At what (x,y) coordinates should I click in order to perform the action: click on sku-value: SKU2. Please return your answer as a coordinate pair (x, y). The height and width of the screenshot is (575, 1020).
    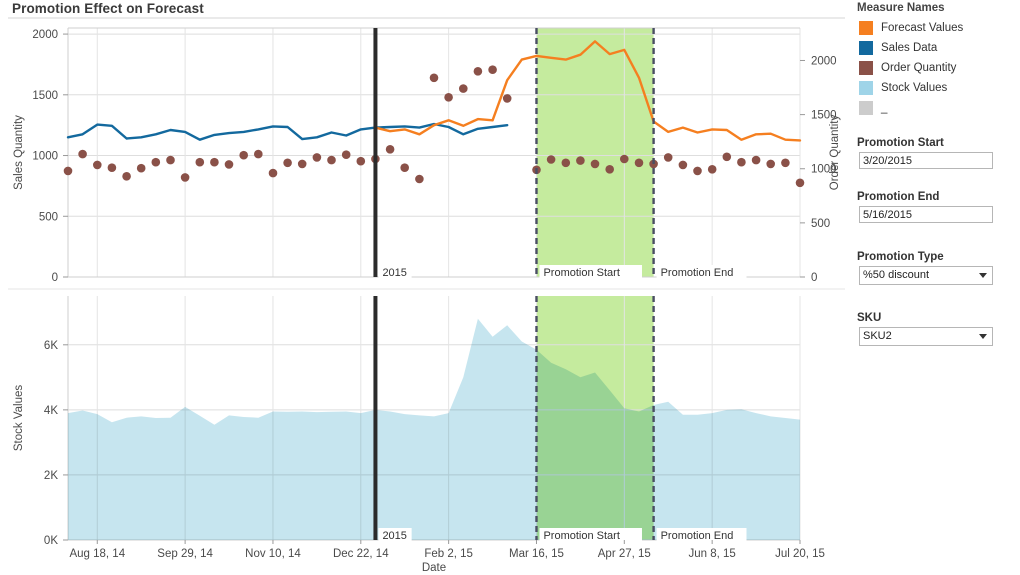
    Looking at the image, I should click on (877, 336).